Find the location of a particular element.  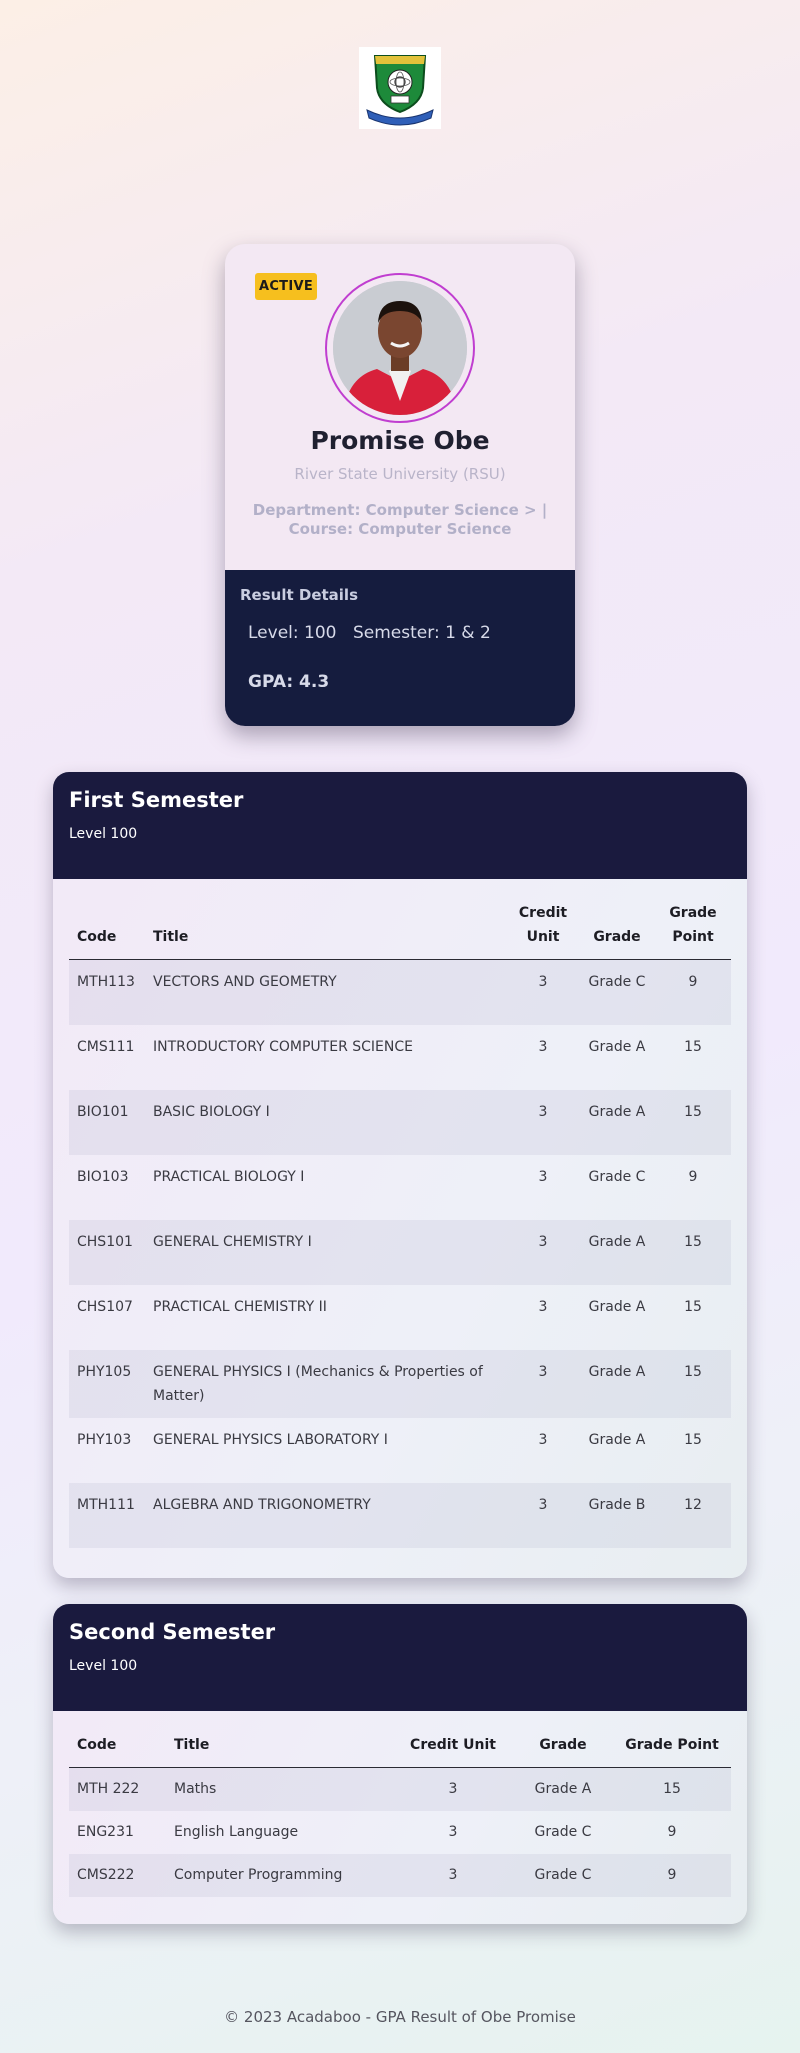

cell-code: ENG231 is located at coordinates (105, 1832).